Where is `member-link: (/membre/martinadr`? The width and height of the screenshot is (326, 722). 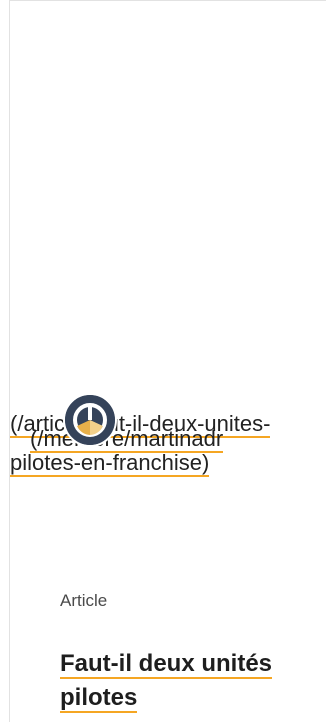 member-link: (/membre/martinadr is located at coordinates (127, 439).